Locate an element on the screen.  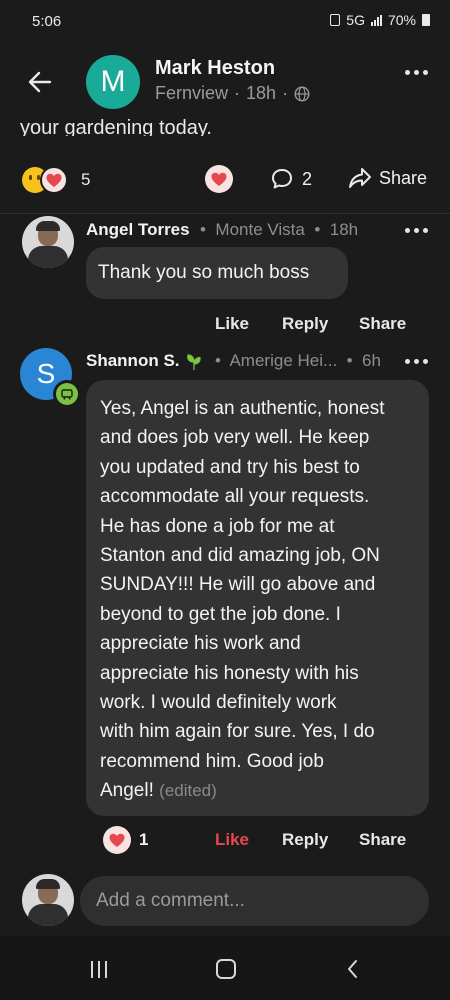
divider is located at coordinates (225, 213).